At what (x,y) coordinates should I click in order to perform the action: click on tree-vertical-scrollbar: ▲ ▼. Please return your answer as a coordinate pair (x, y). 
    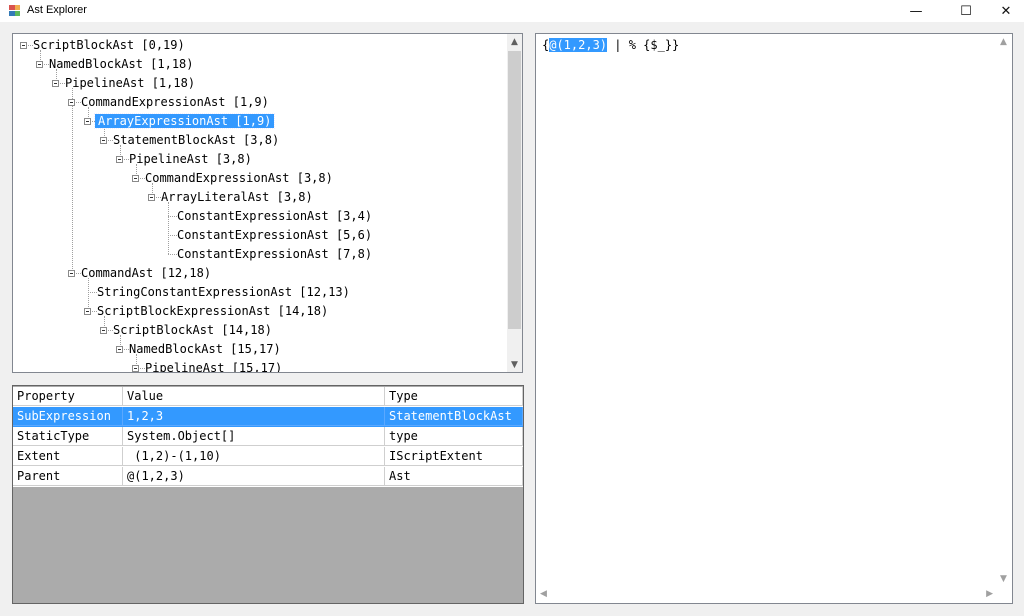
    Looking at the image, I should click on (514, 203).